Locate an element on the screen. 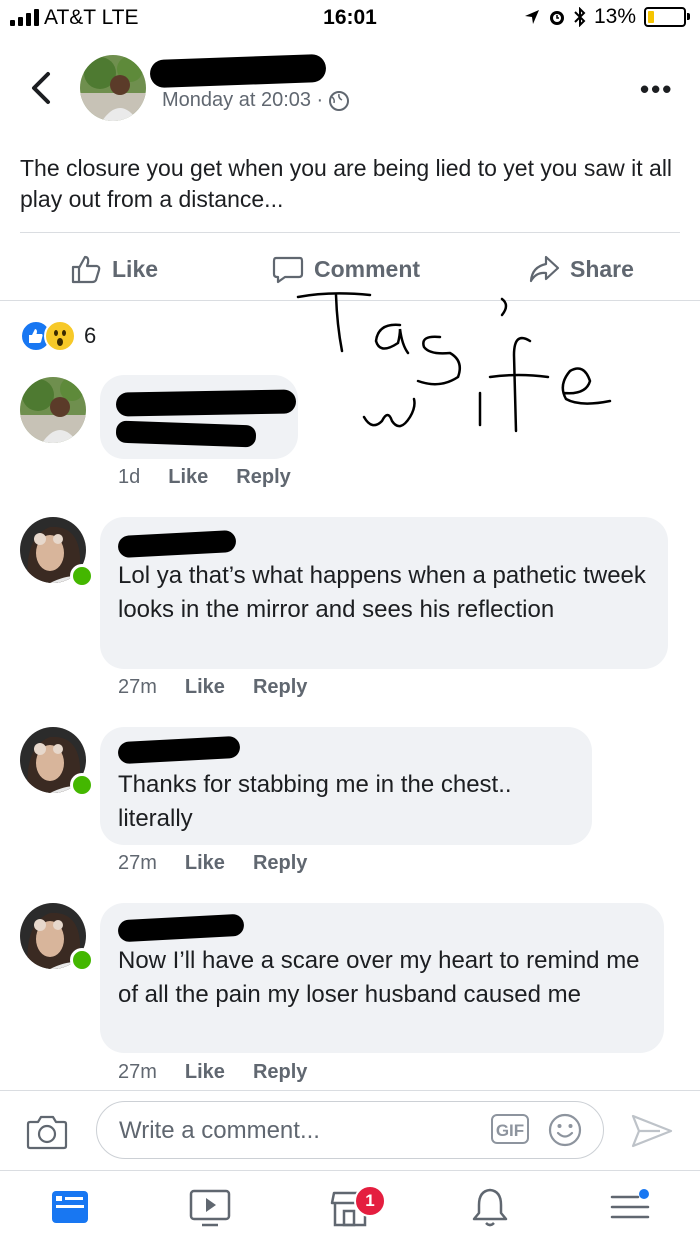  camera-icon is located at coordinates (47, 1132).